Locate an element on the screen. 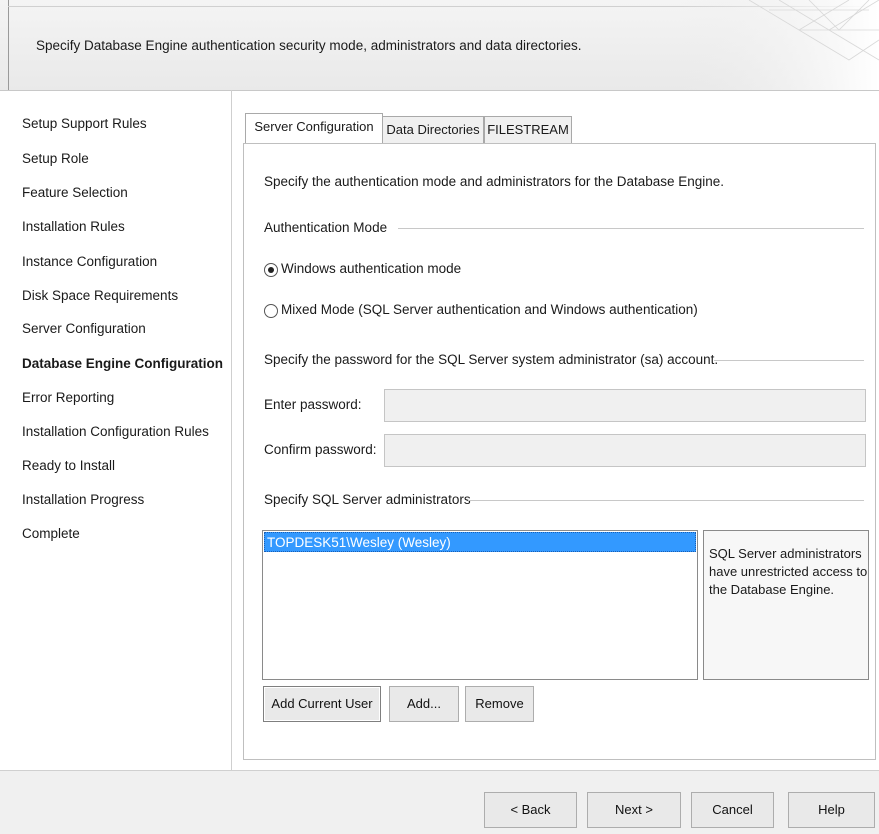 Image resolution: width=879 pixels, height=834 pixels. nav-item-server-configuration: Server Configuration is located at coordinates (84, 328).